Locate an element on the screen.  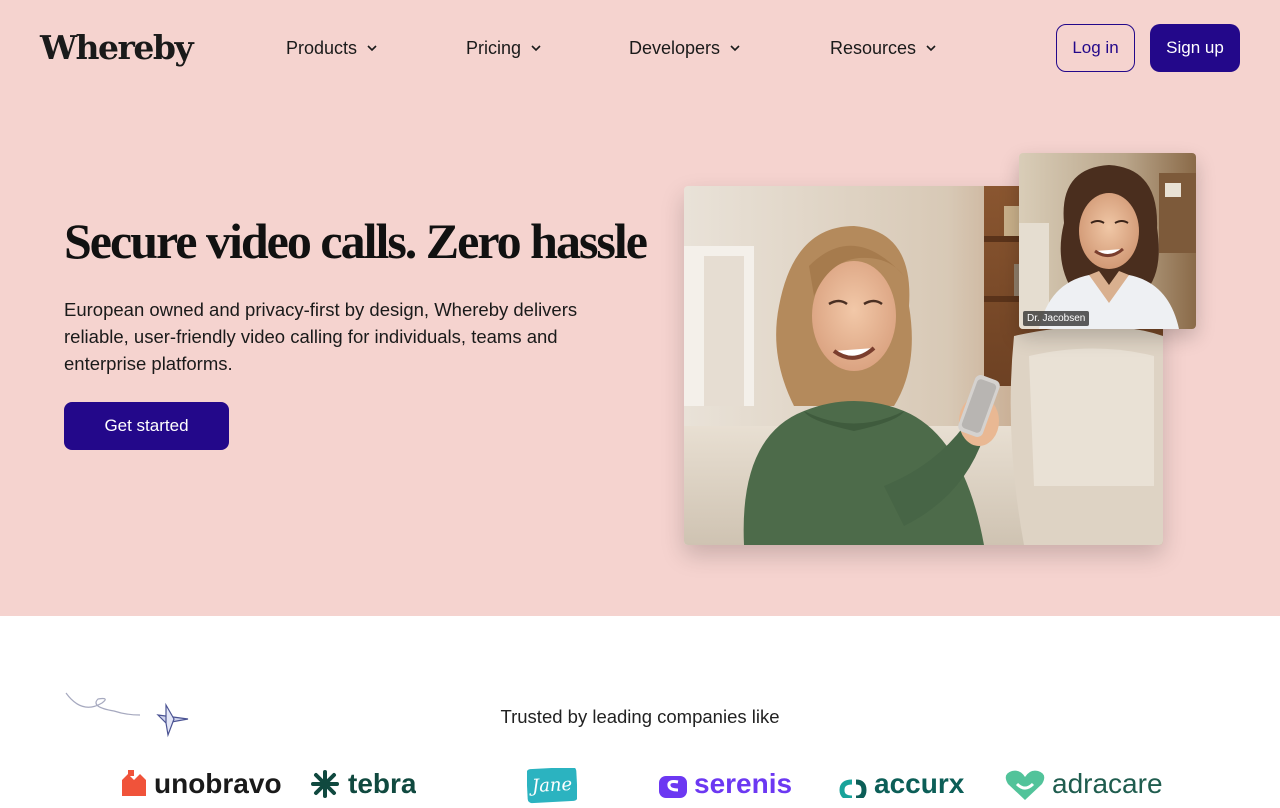
whereby-logo: Whereby is located at coordinates (117, 47).